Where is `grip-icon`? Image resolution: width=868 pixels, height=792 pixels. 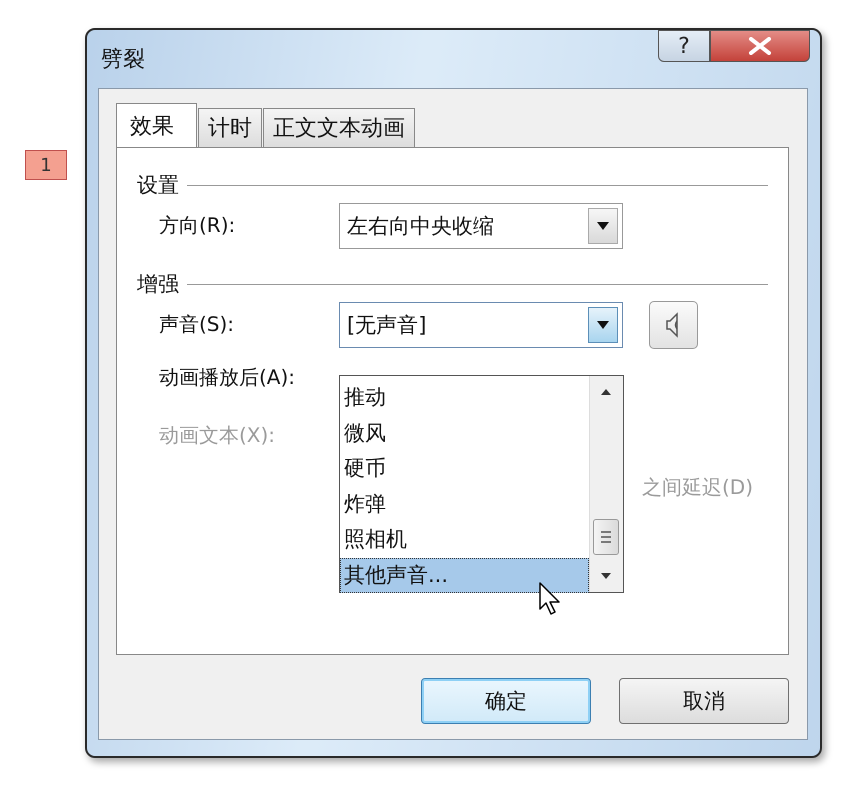 grip-icon is located at coordinates (606, 537).